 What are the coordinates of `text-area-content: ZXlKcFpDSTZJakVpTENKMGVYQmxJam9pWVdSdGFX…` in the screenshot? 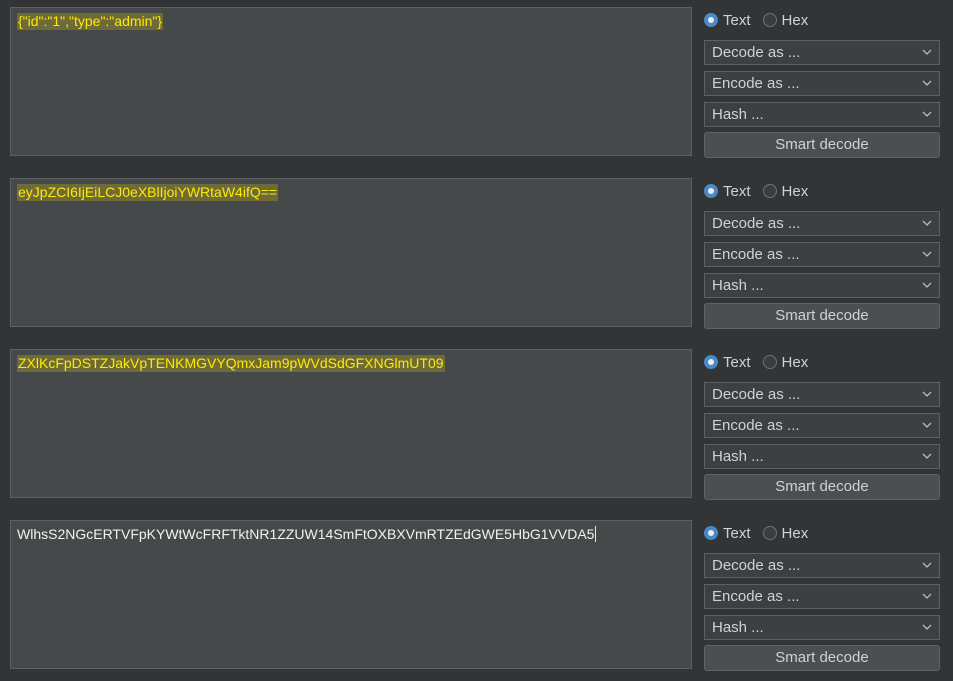 It's located at (231, 363).